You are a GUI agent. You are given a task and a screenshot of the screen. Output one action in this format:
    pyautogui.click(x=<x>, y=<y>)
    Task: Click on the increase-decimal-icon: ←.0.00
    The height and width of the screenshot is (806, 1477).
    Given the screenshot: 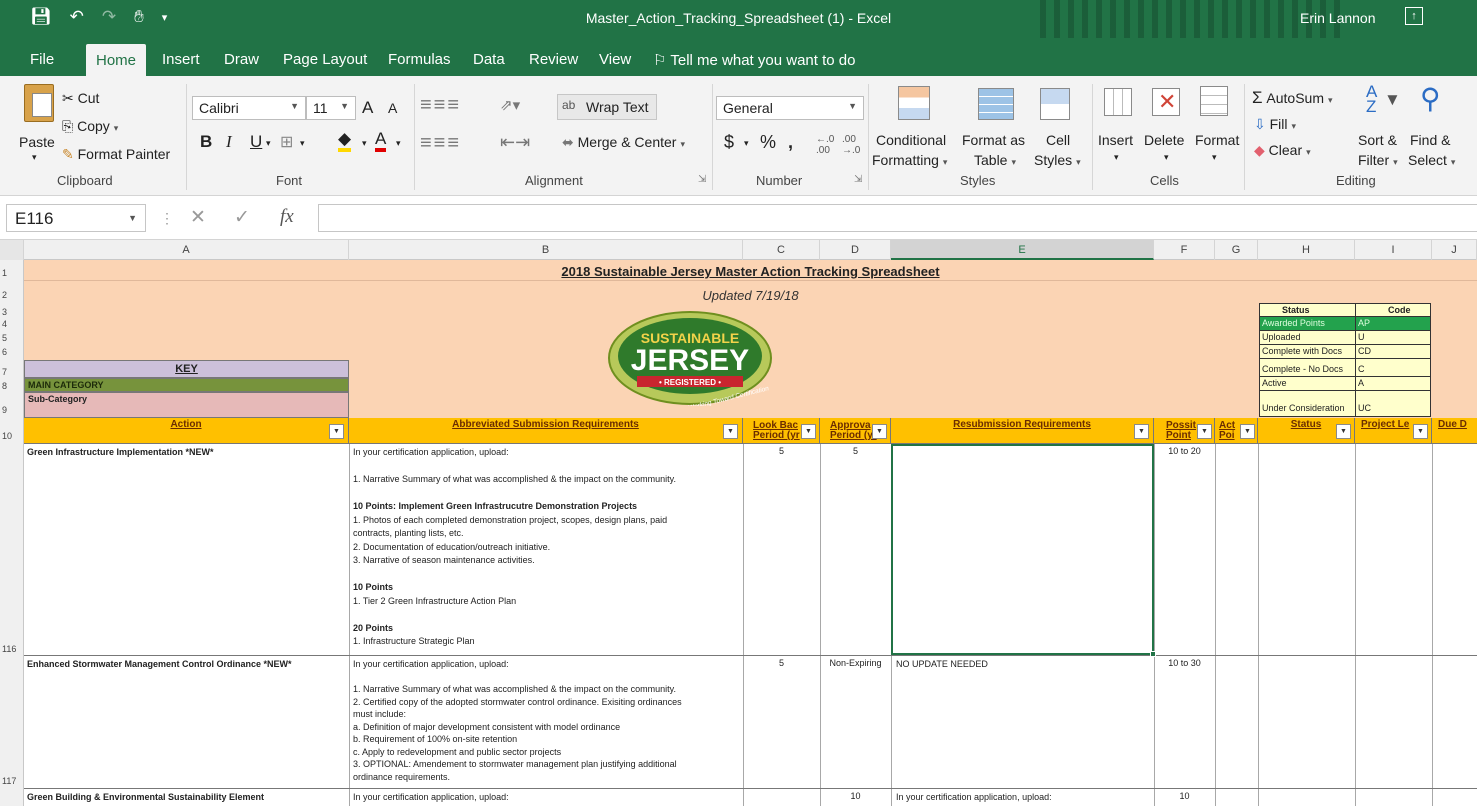 What is the action you would take?
    pyautogui.click(x=825, y=145)
    